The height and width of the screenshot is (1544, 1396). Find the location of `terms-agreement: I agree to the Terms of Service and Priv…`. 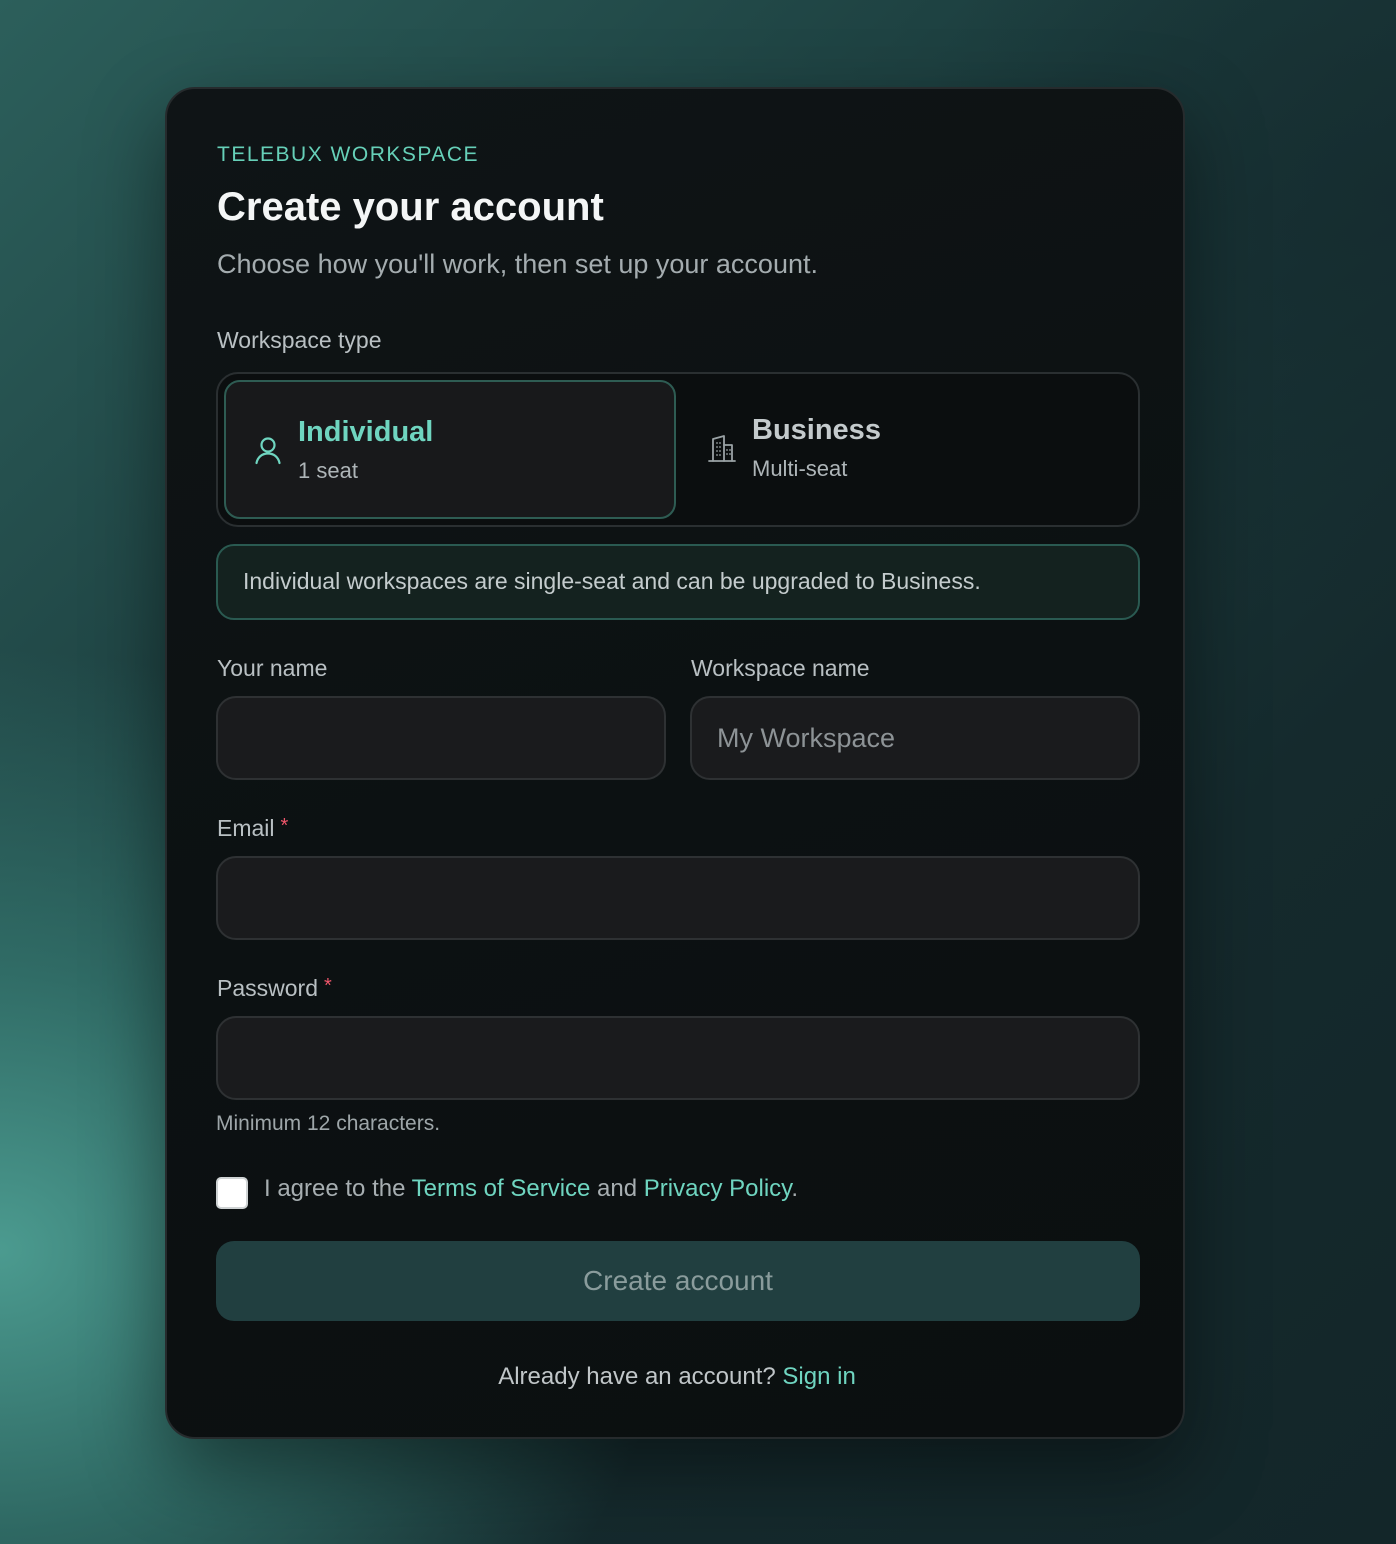

terms-agreement: I agree to the Terms of Service and Priv… is located at coordinates (531, 1189).